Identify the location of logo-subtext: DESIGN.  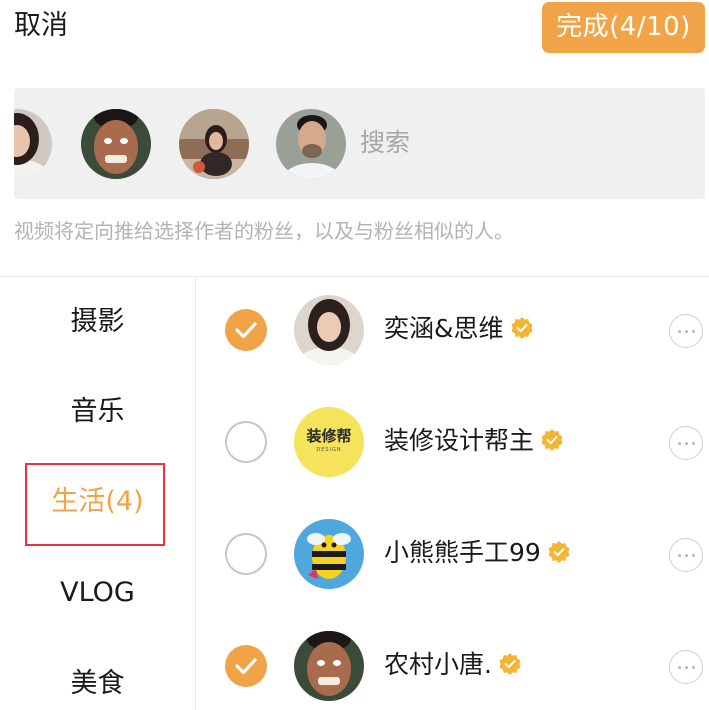
(329, 450).